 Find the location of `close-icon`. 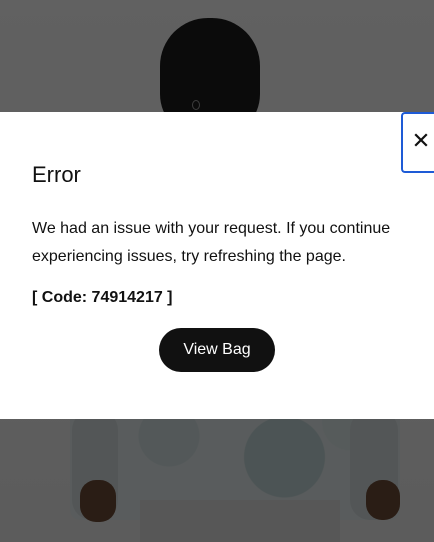

close-icon is located at coordinates (420, 142).